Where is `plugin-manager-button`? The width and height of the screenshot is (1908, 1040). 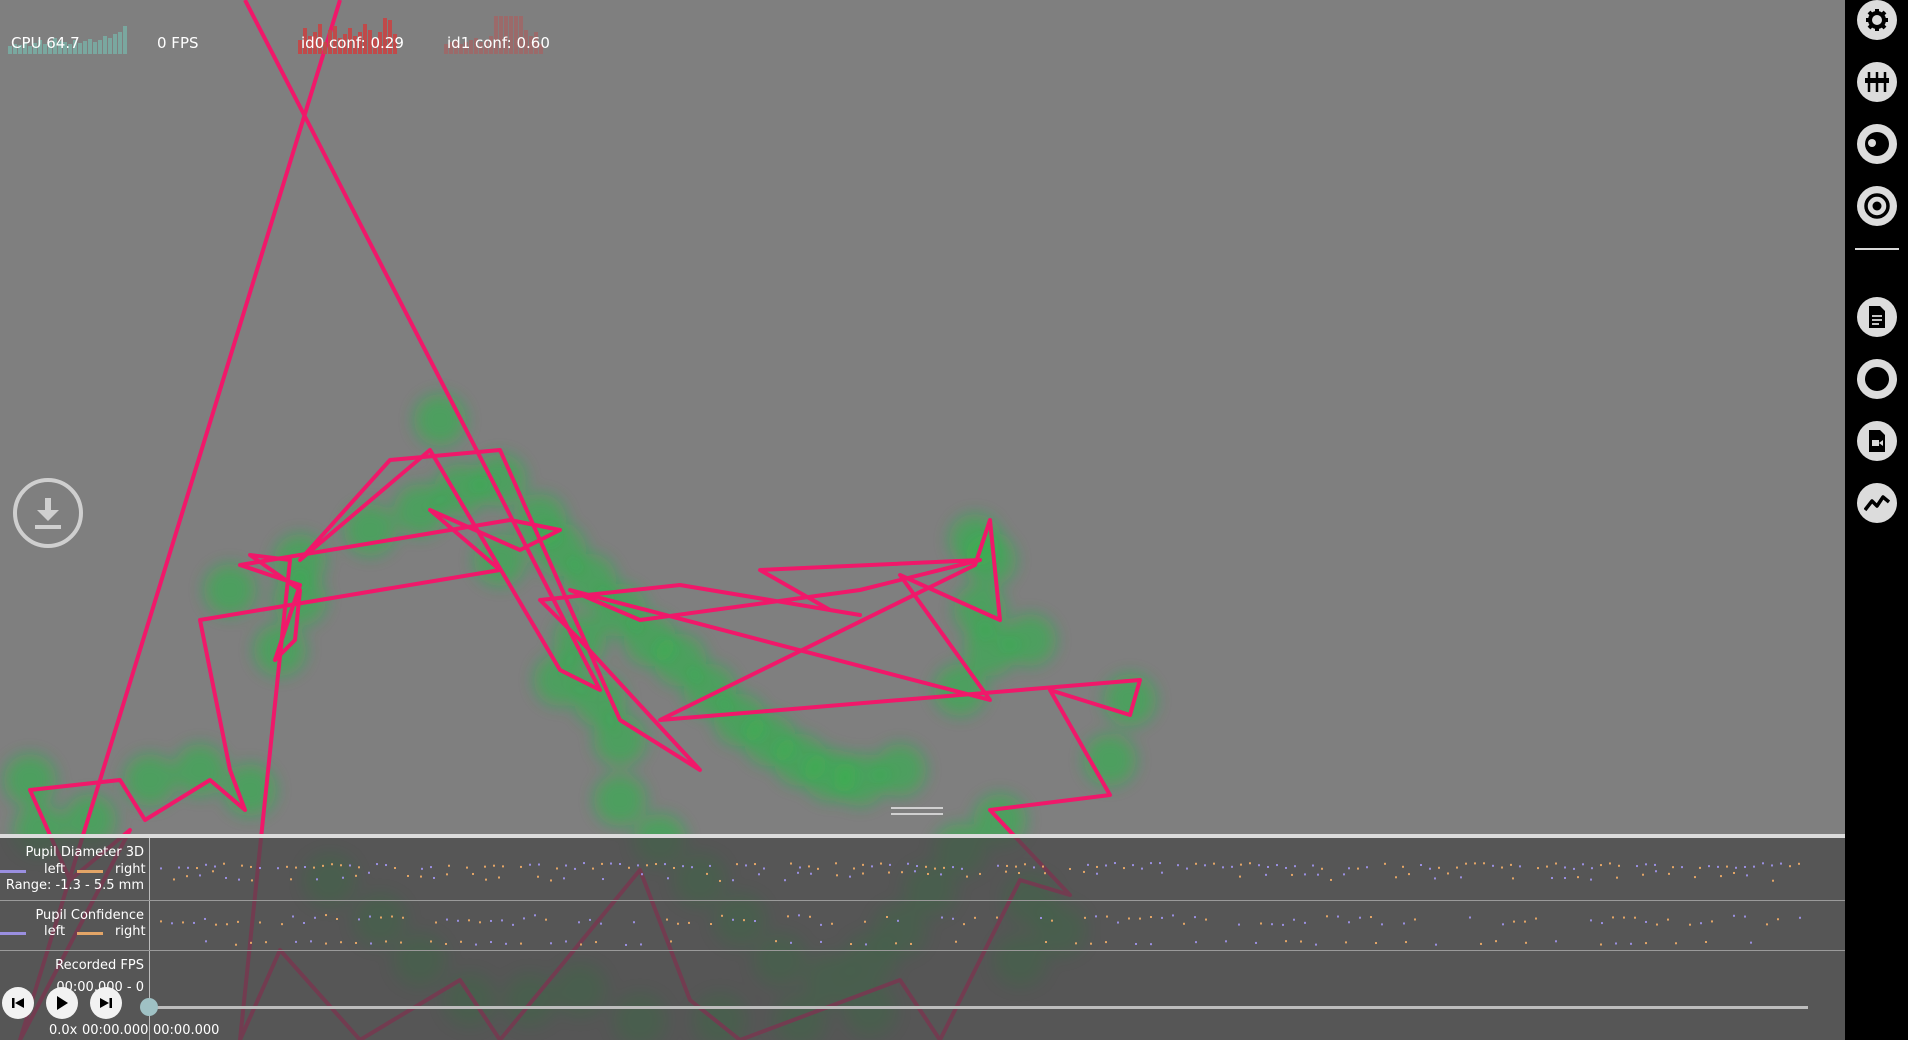
plugin-manager-button is located at coordinates (1877, 82).